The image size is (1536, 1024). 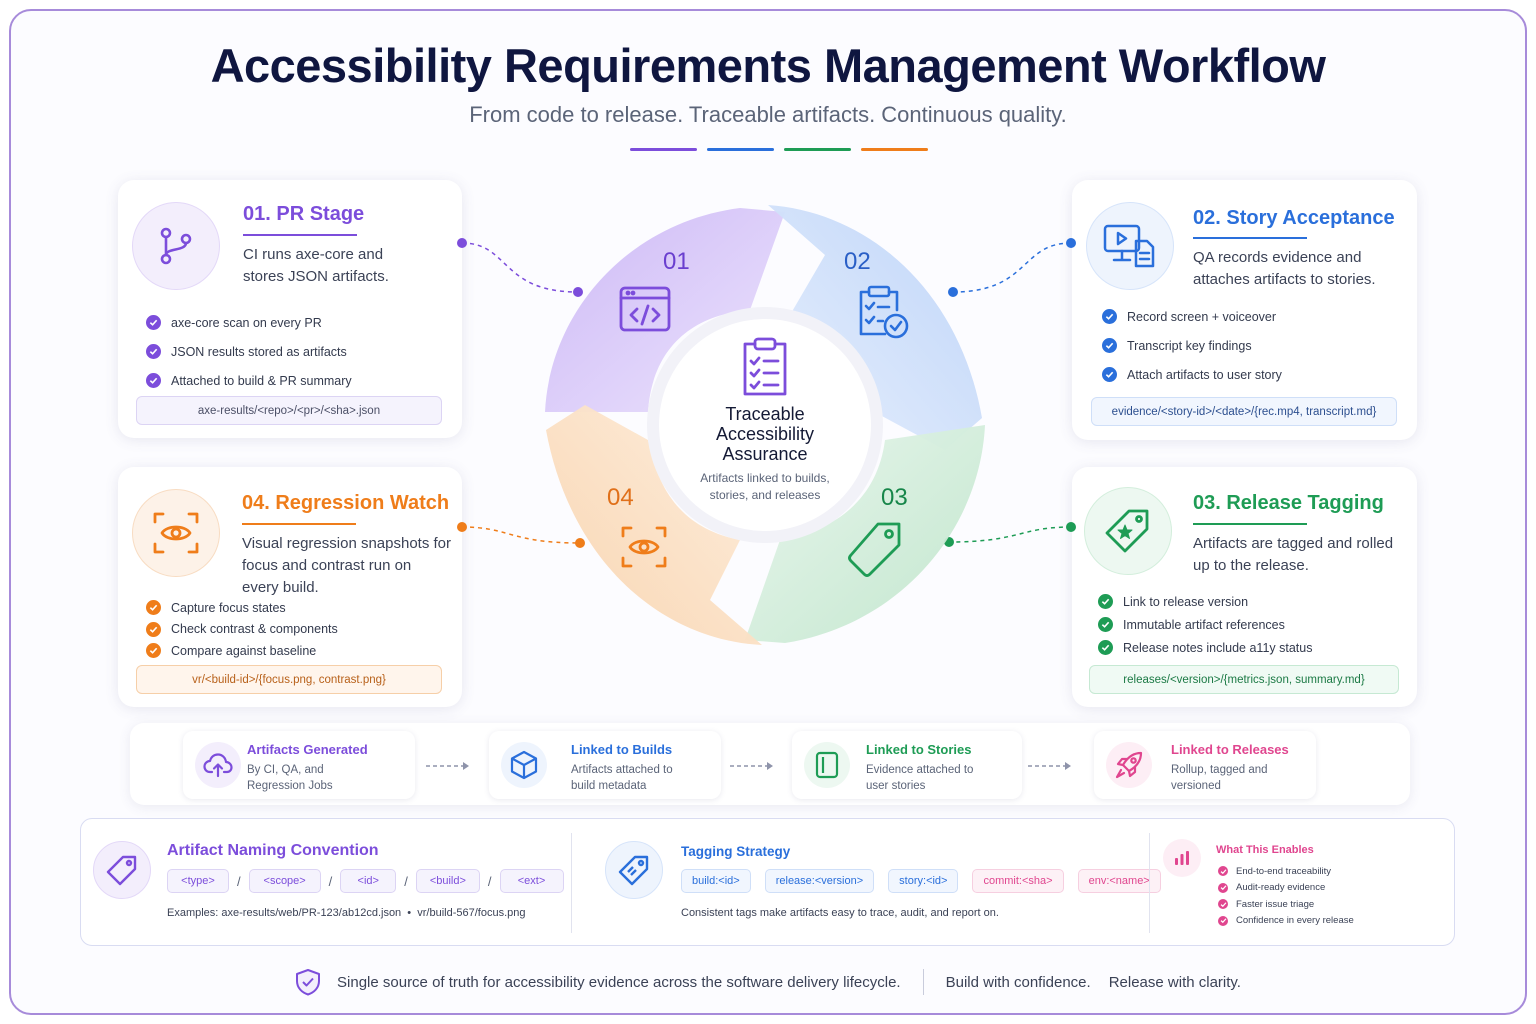 What do you see at coordinates (676, 261) in the screenshot?
I see `segment-number-01: 01` at bounding box center [676, 261].